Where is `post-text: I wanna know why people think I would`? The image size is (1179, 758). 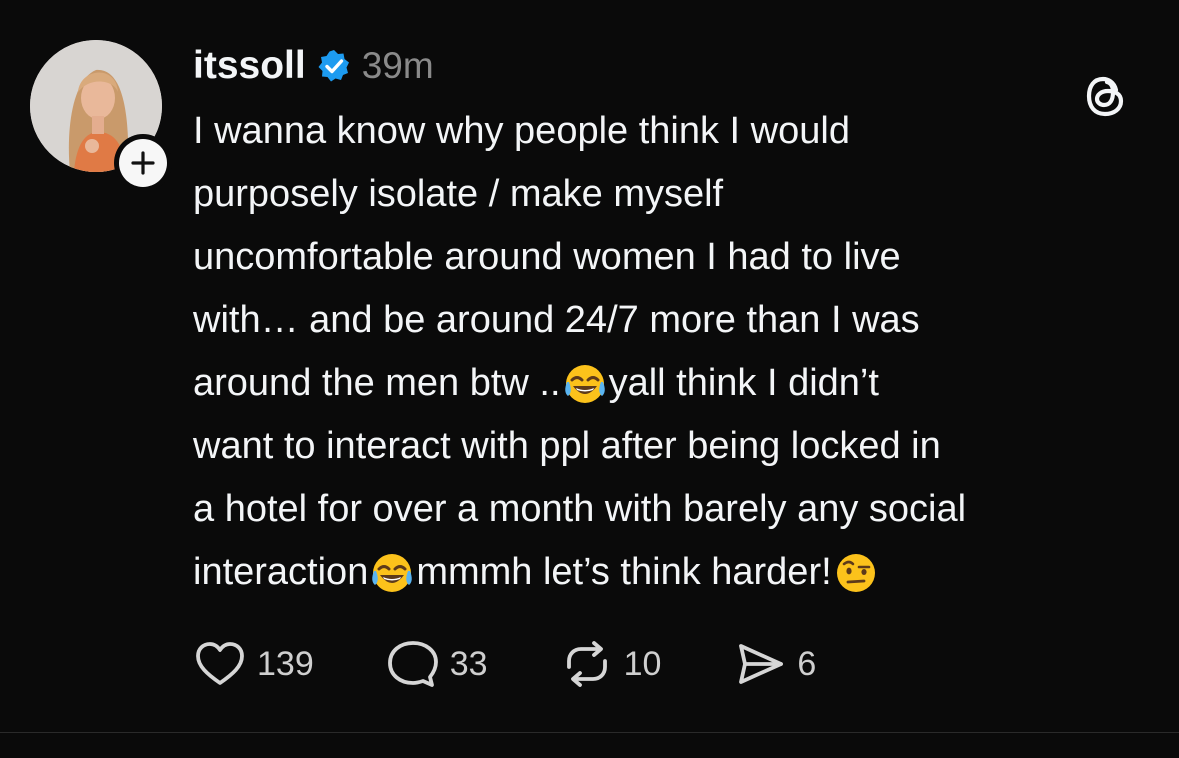 post-text: I wanna know why people think I would is located at coordinates (521, 131).